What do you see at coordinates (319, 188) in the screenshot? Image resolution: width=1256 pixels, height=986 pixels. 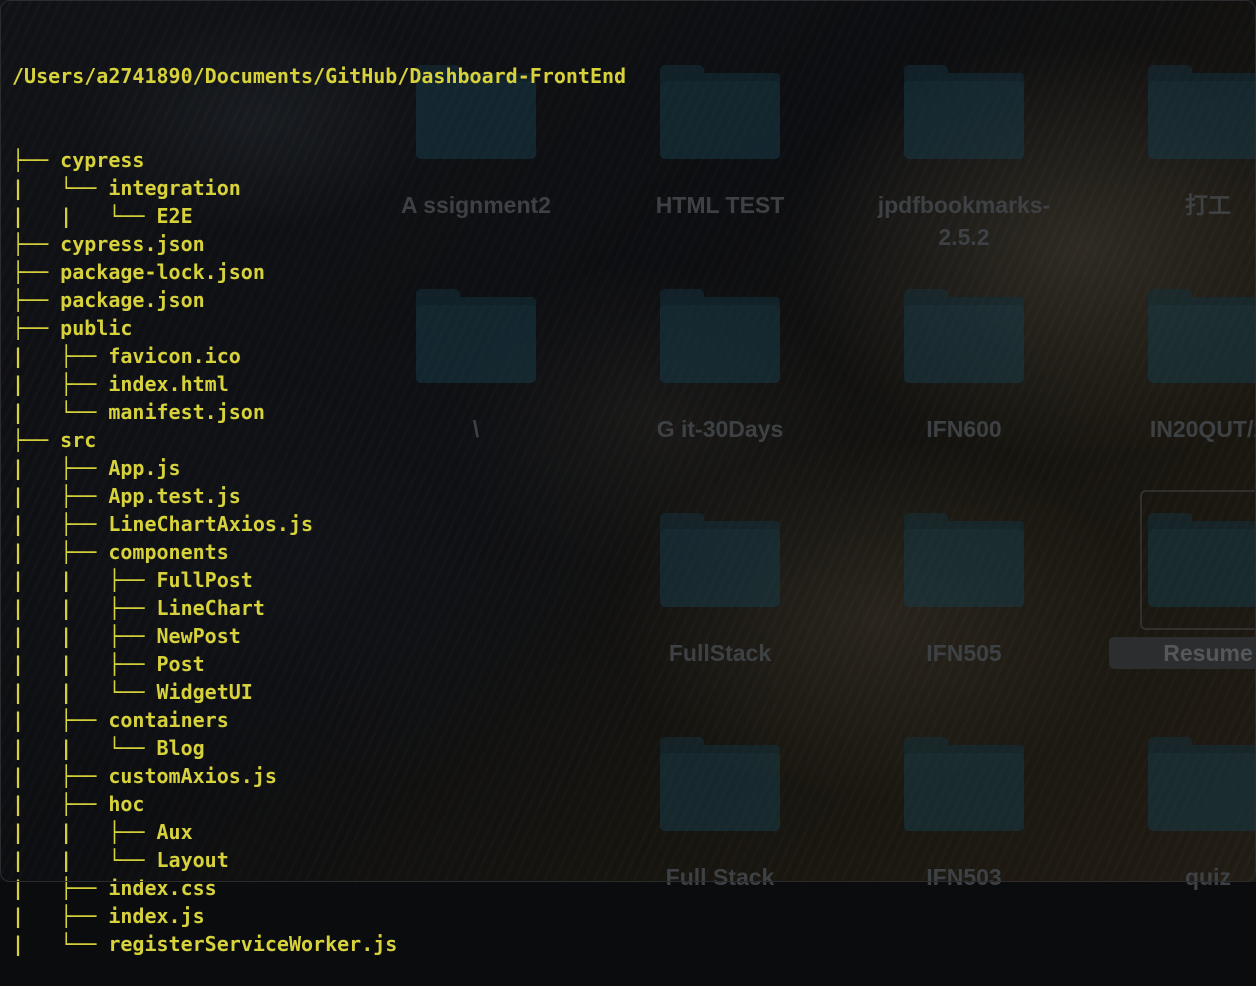 I see `tree-line: | └── integration` at bounding box center [319, 188].